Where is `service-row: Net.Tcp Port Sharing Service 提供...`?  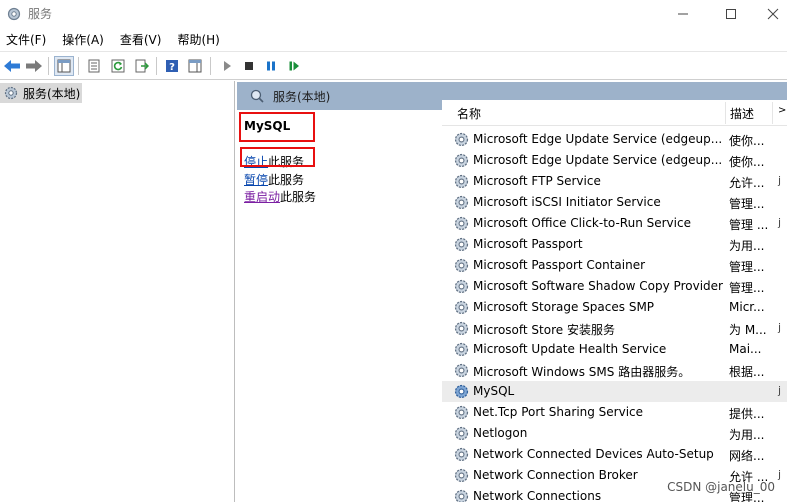
service-row: Net.Tcp Port Sharing Service 提供... is located at coordinates (614, 412).